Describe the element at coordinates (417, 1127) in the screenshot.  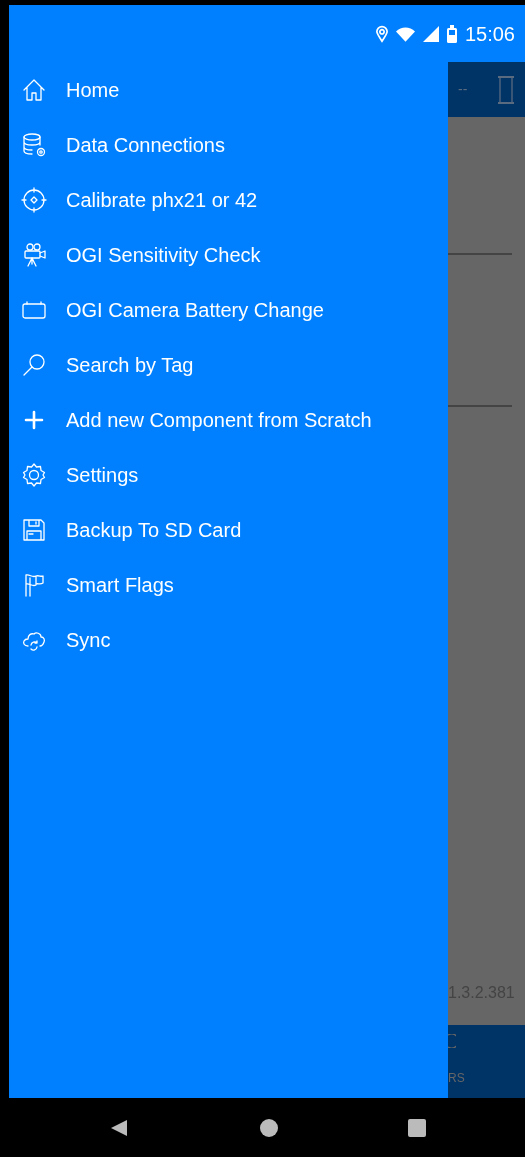
I see `recents-icon` at that location.